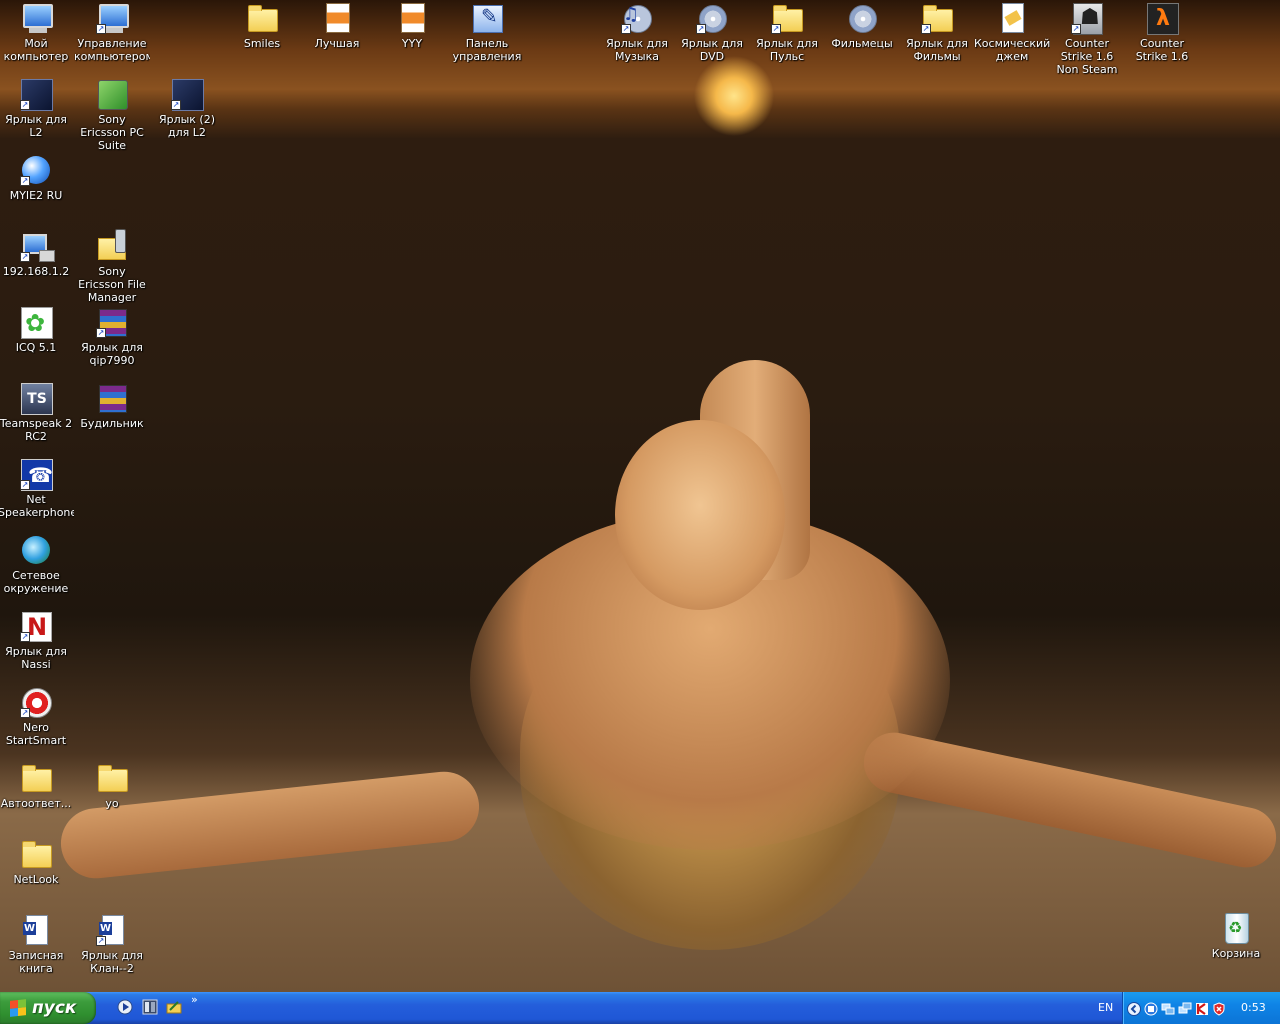 The width and height of the screenshot is (1280, 1024). I want to click on myie2-browser-icon: ↗, so click(36, 170).